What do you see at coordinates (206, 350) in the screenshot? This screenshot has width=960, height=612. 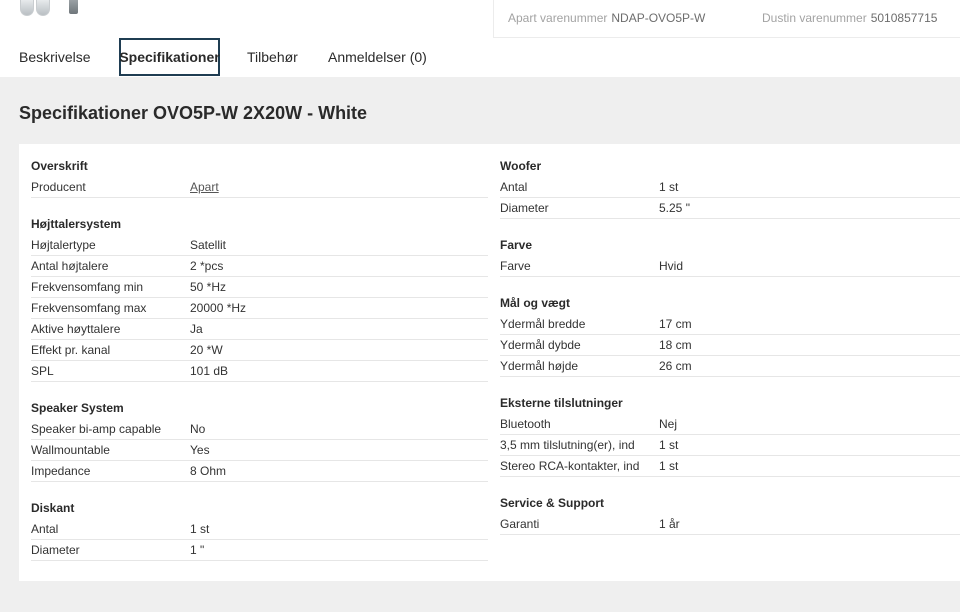 I see `spec-value: 20 *W` at bounding box center [206, 350].